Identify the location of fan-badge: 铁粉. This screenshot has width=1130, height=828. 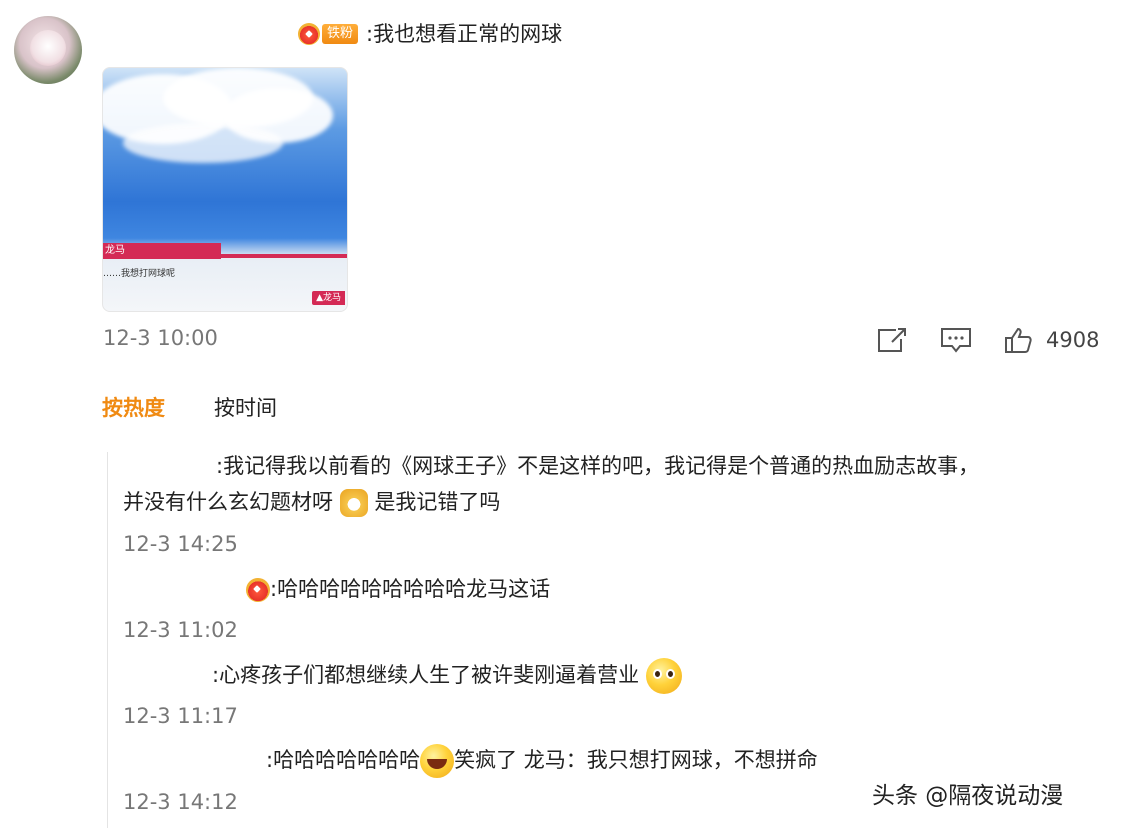
(340, 34).